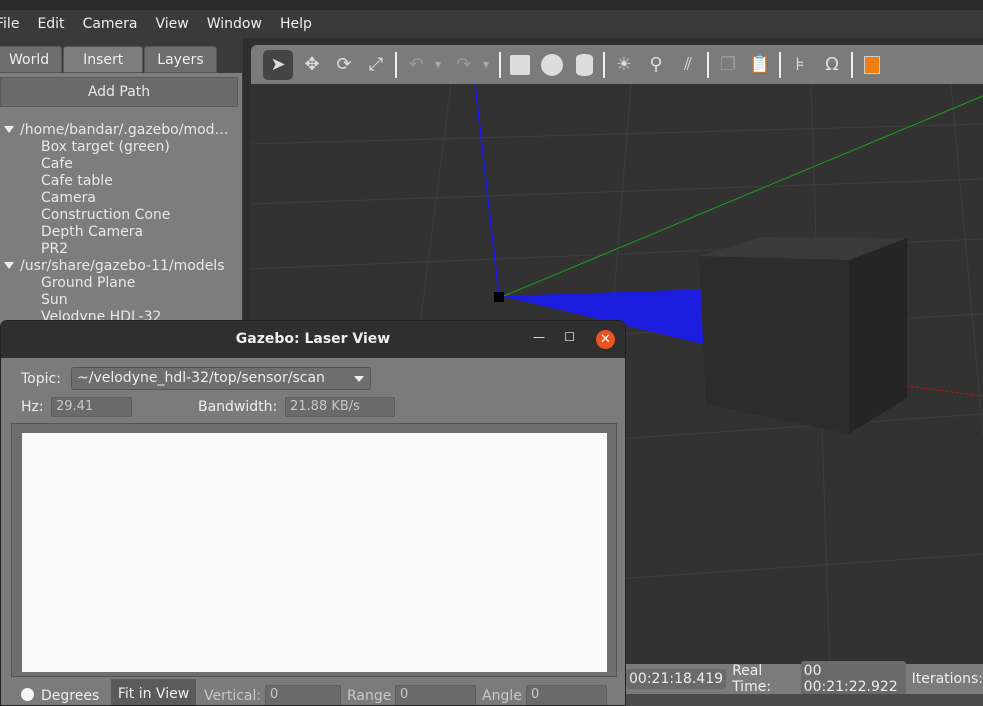 The image size is (983, 706). What do you see at coordinates (296, 24) in the screenshot?
I see `menu-help: Help` at bounding box center [296, 24].